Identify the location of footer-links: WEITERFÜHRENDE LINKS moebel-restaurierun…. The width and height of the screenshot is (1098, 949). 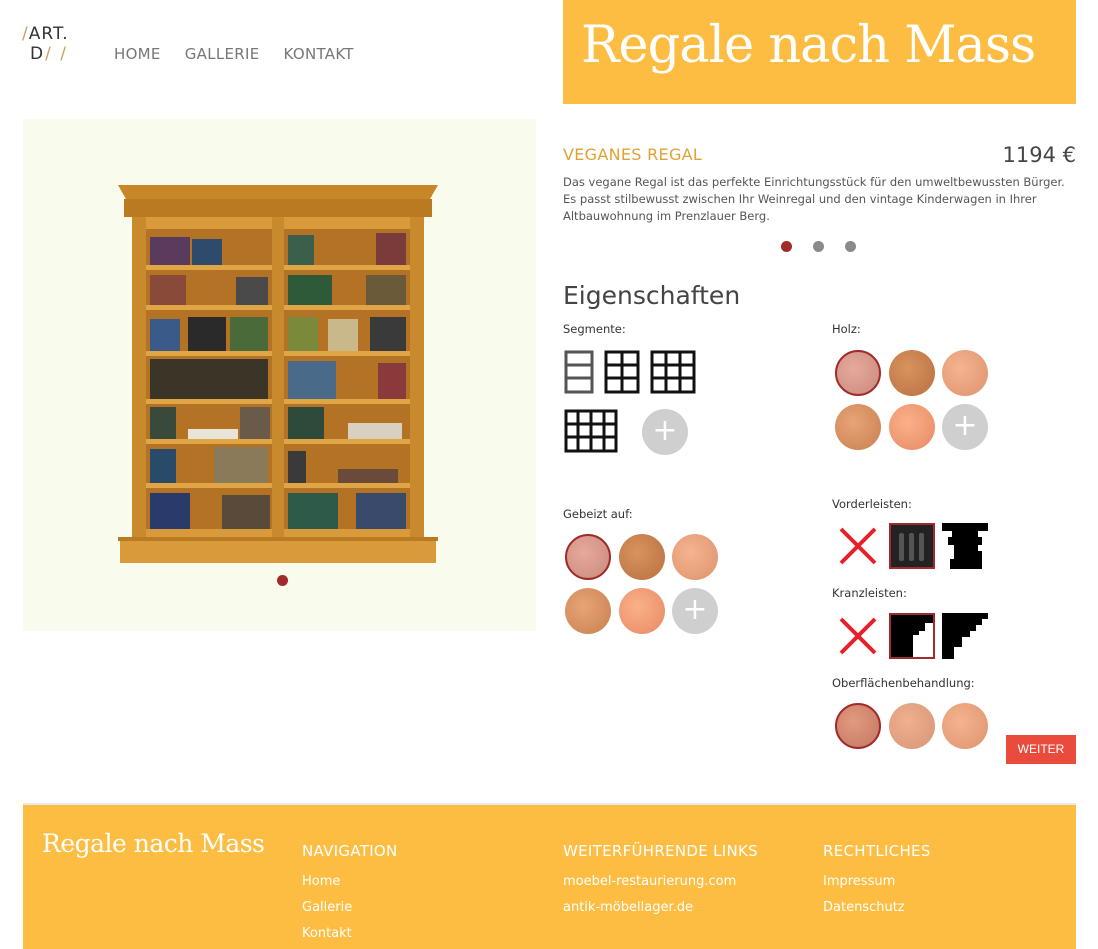
(660, 884).